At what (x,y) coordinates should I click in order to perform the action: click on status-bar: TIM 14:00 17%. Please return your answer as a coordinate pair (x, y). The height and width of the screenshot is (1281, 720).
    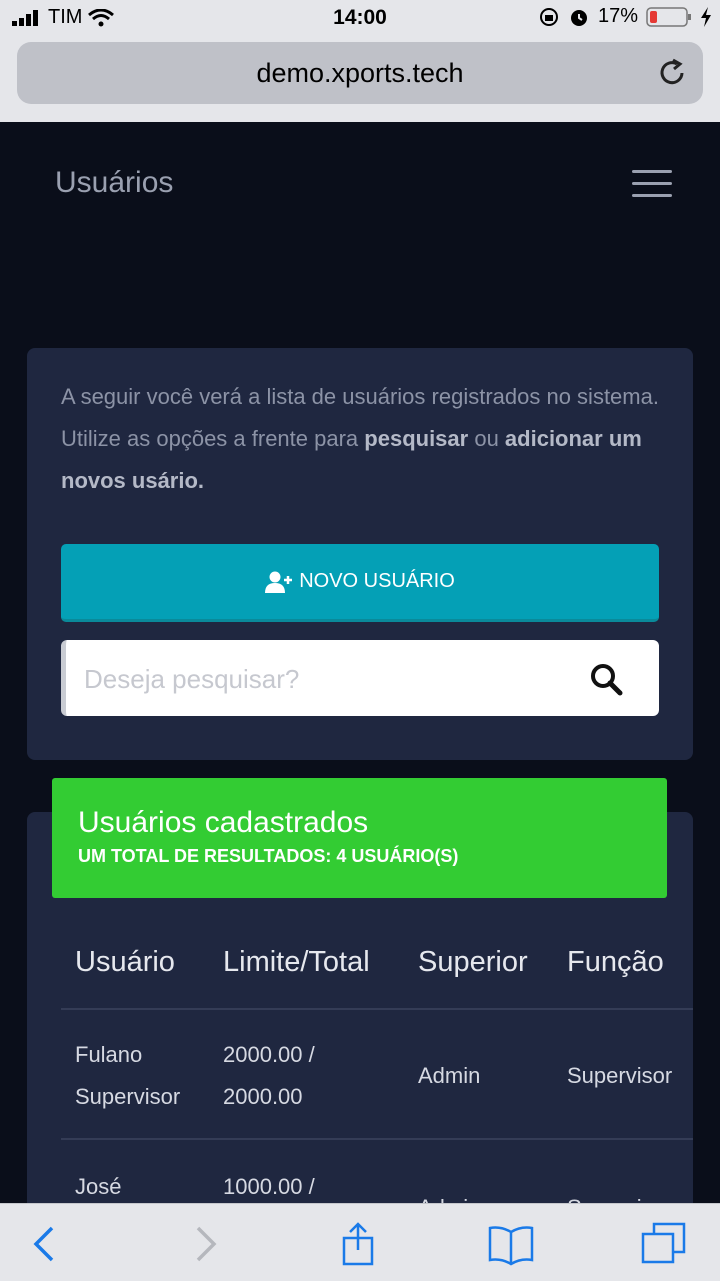
    Looking at the image, I should click on (360, 18).